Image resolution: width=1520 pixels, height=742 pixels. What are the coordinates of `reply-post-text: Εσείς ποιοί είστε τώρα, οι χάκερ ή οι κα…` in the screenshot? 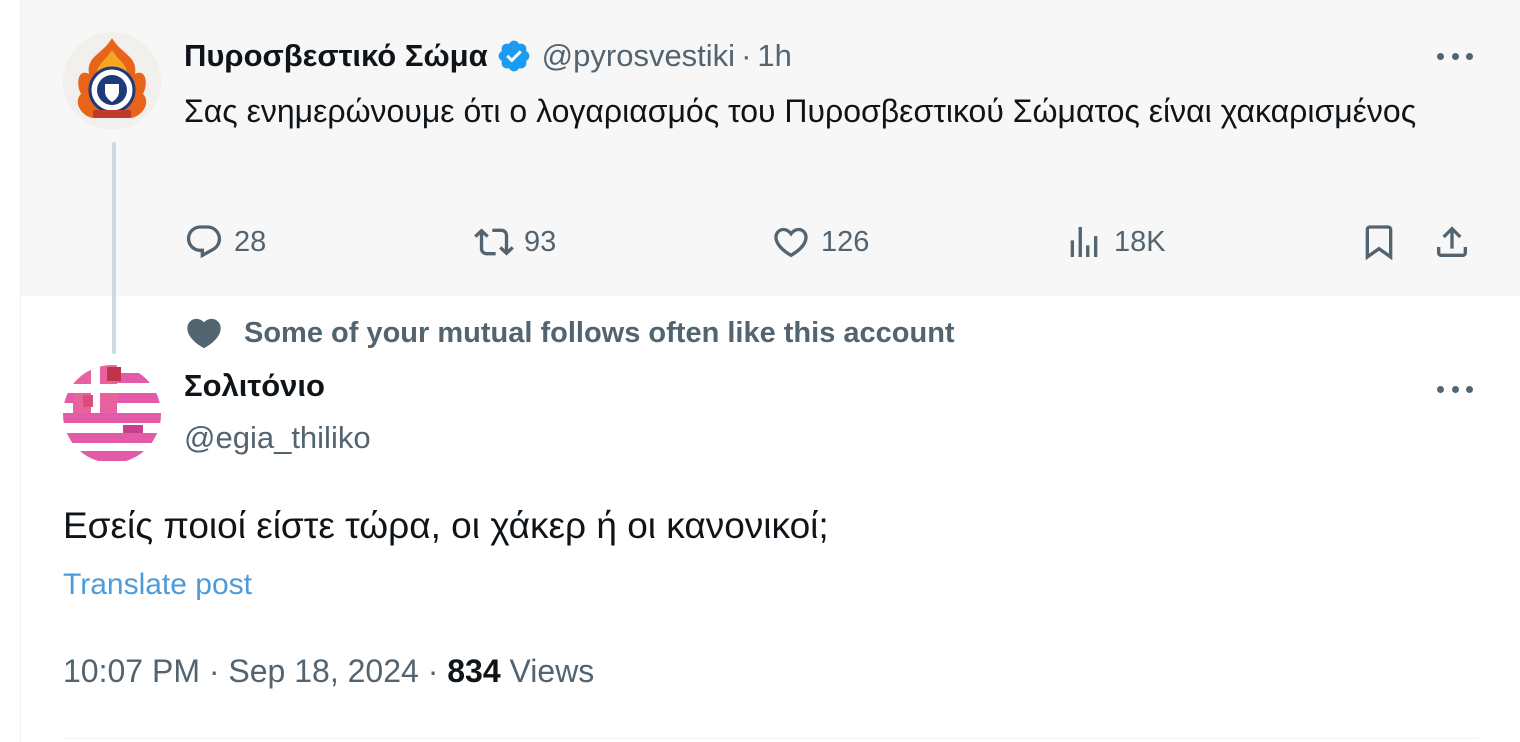 It's located at (446, 525).